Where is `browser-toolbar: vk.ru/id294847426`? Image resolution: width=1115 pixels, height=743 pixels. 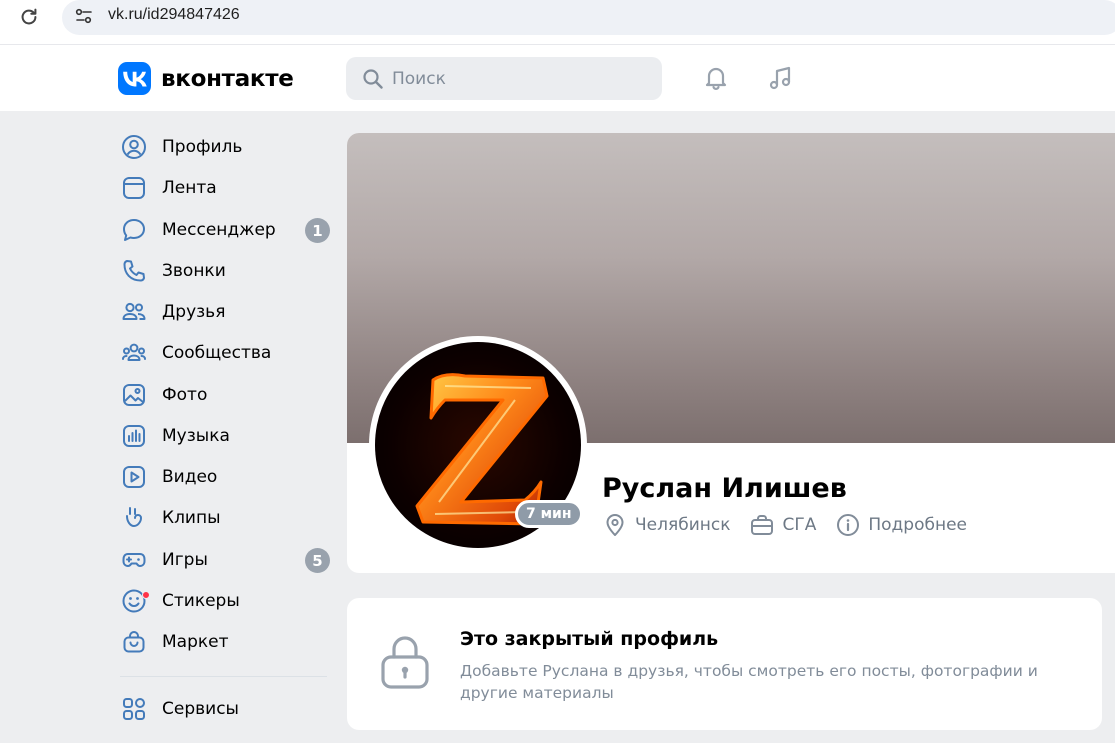
browser-toolbar: vk.ru/id294847426 is located at coordinates (557, 22).